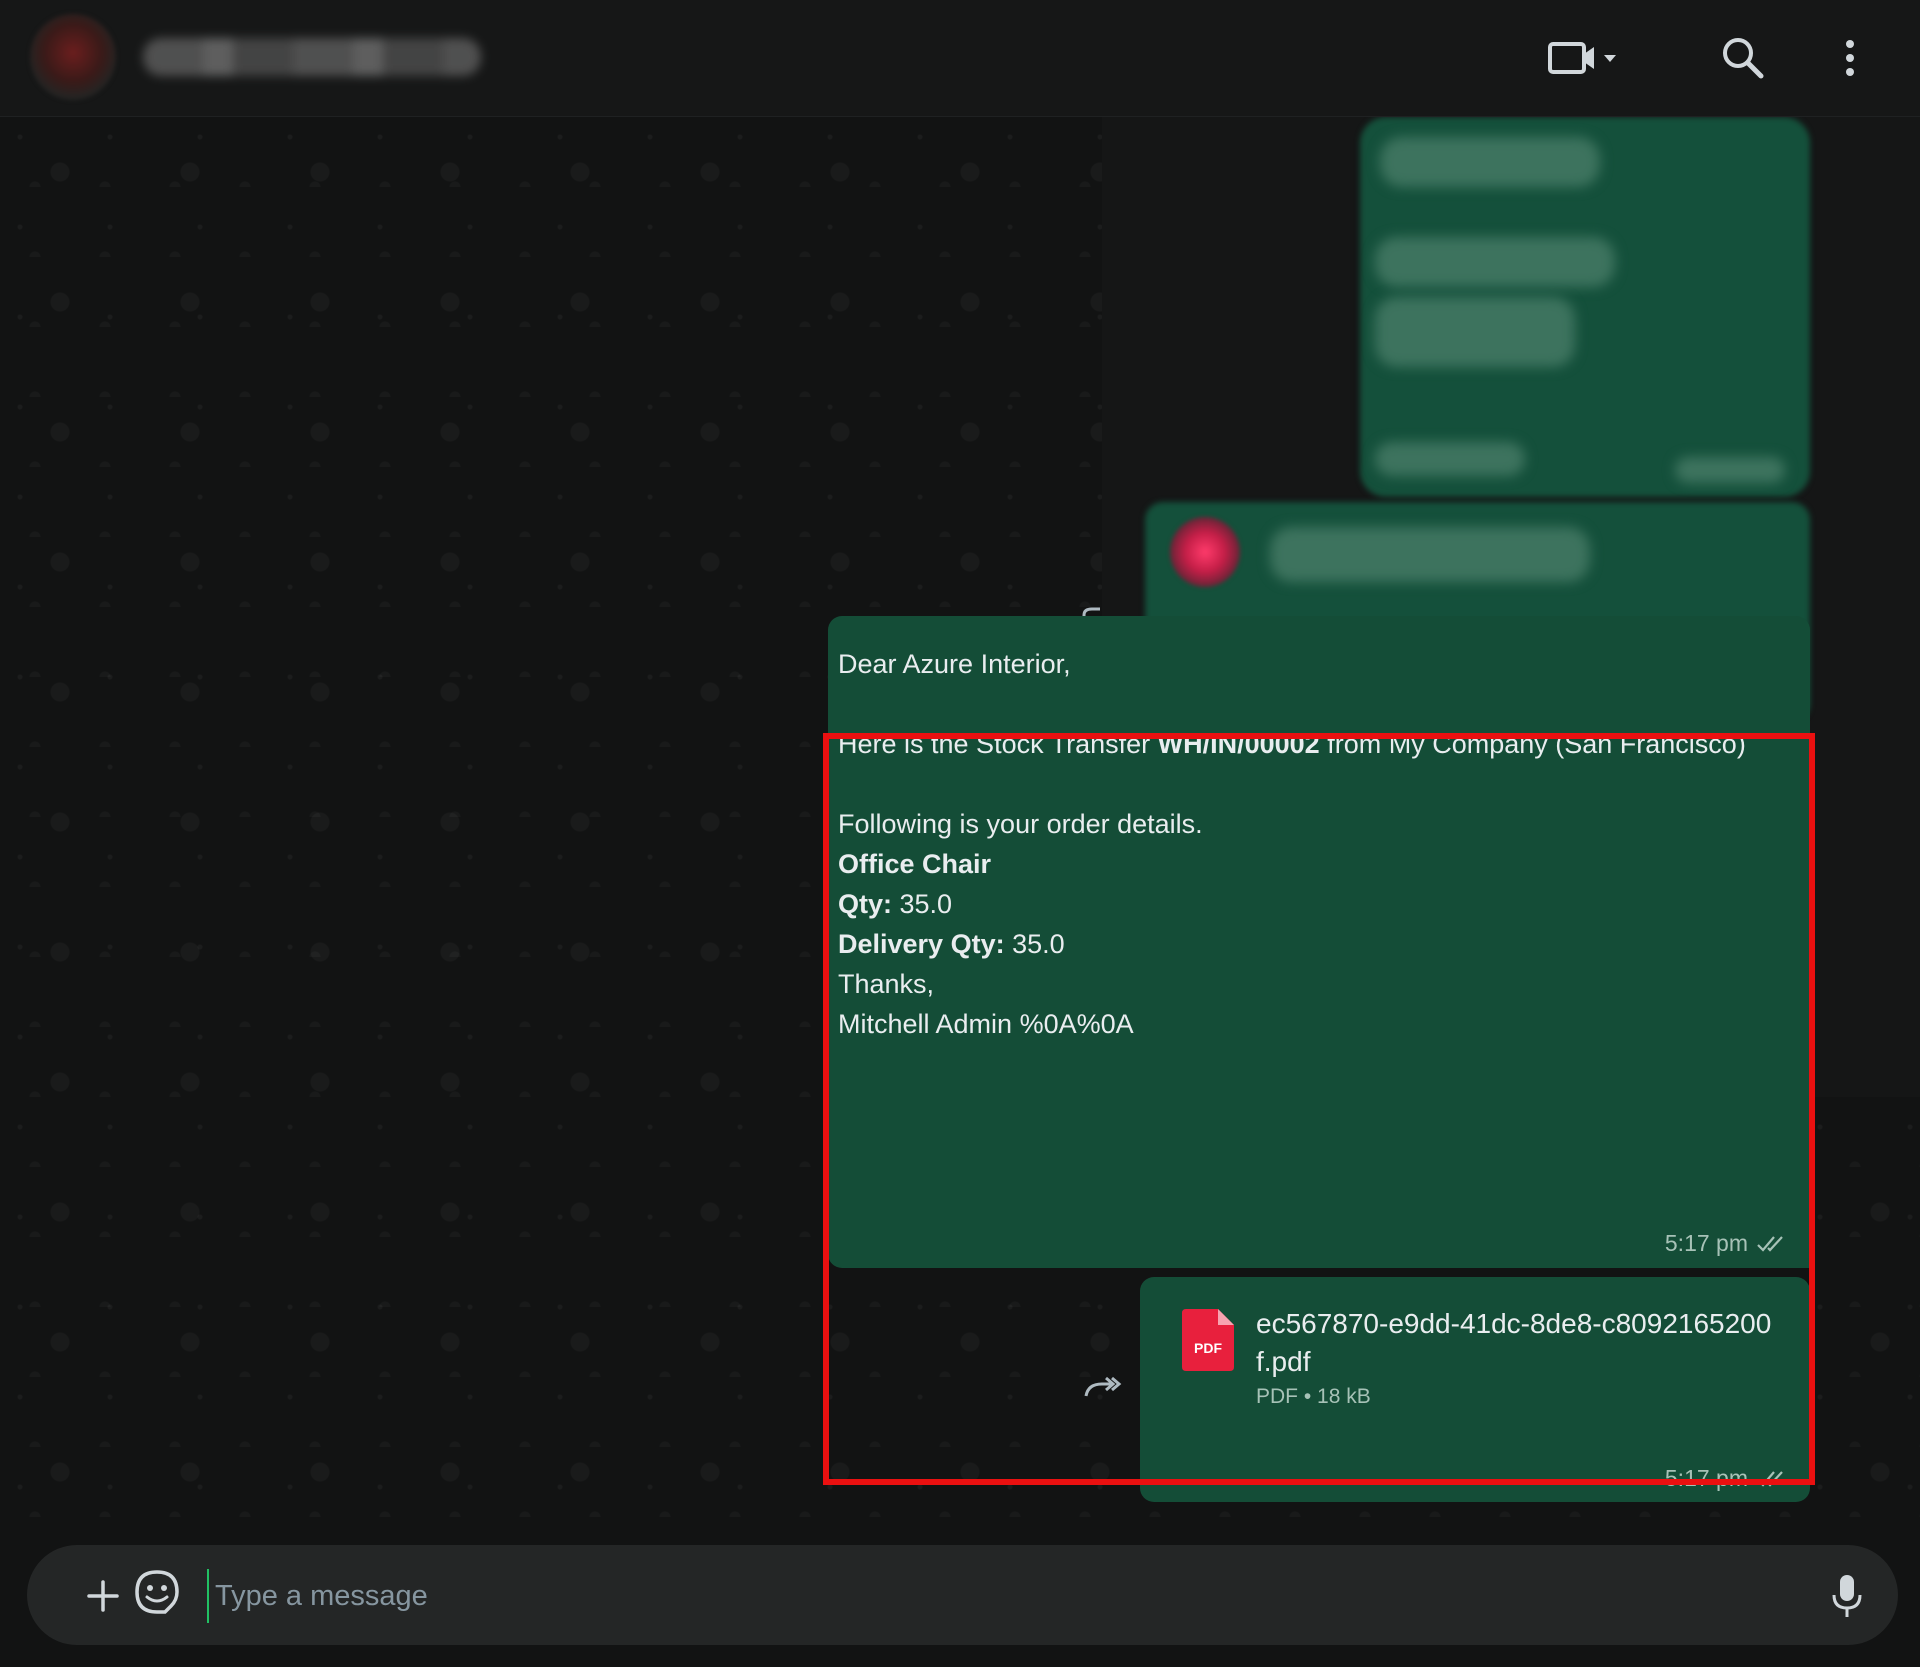  What do you see at coordinates (1238, 744) in the screenshot?
I see `transfer-reference: WH/IN/00002` at bounding box center [1238, 744].